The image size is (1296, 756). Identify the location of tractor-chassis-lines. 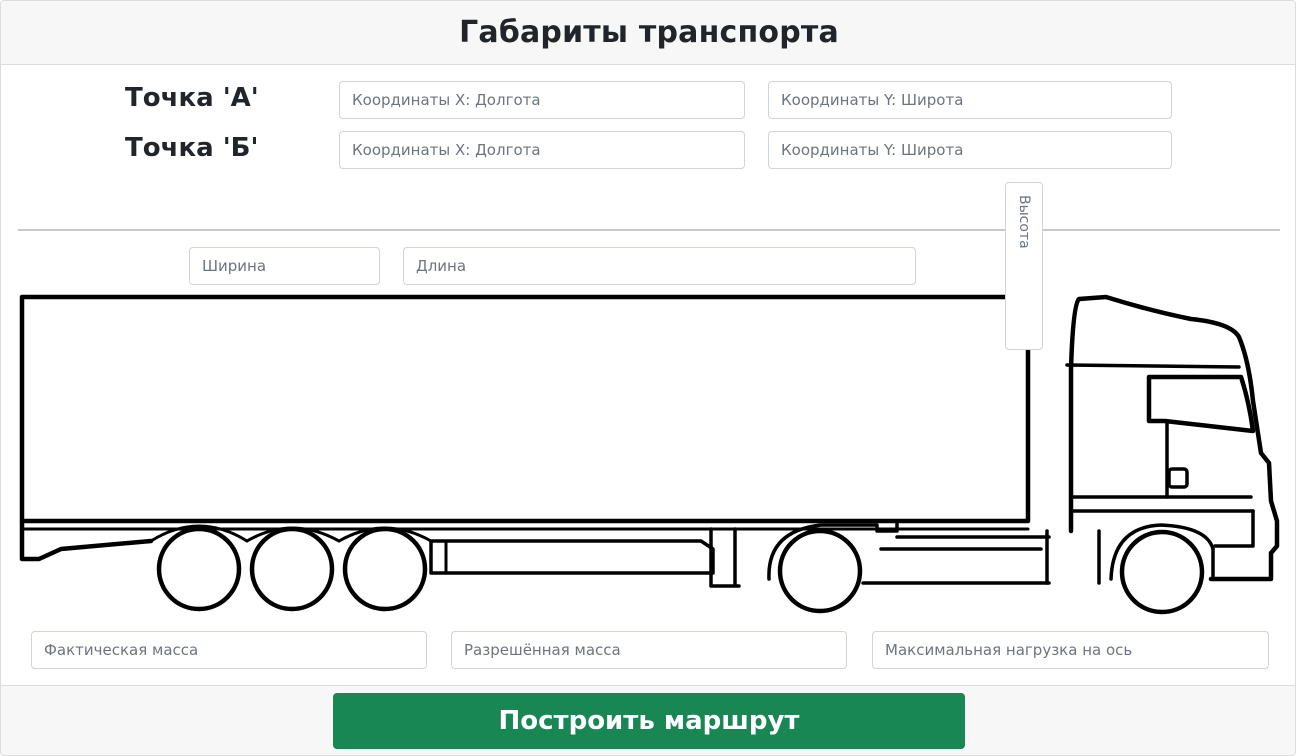
(956, 560).